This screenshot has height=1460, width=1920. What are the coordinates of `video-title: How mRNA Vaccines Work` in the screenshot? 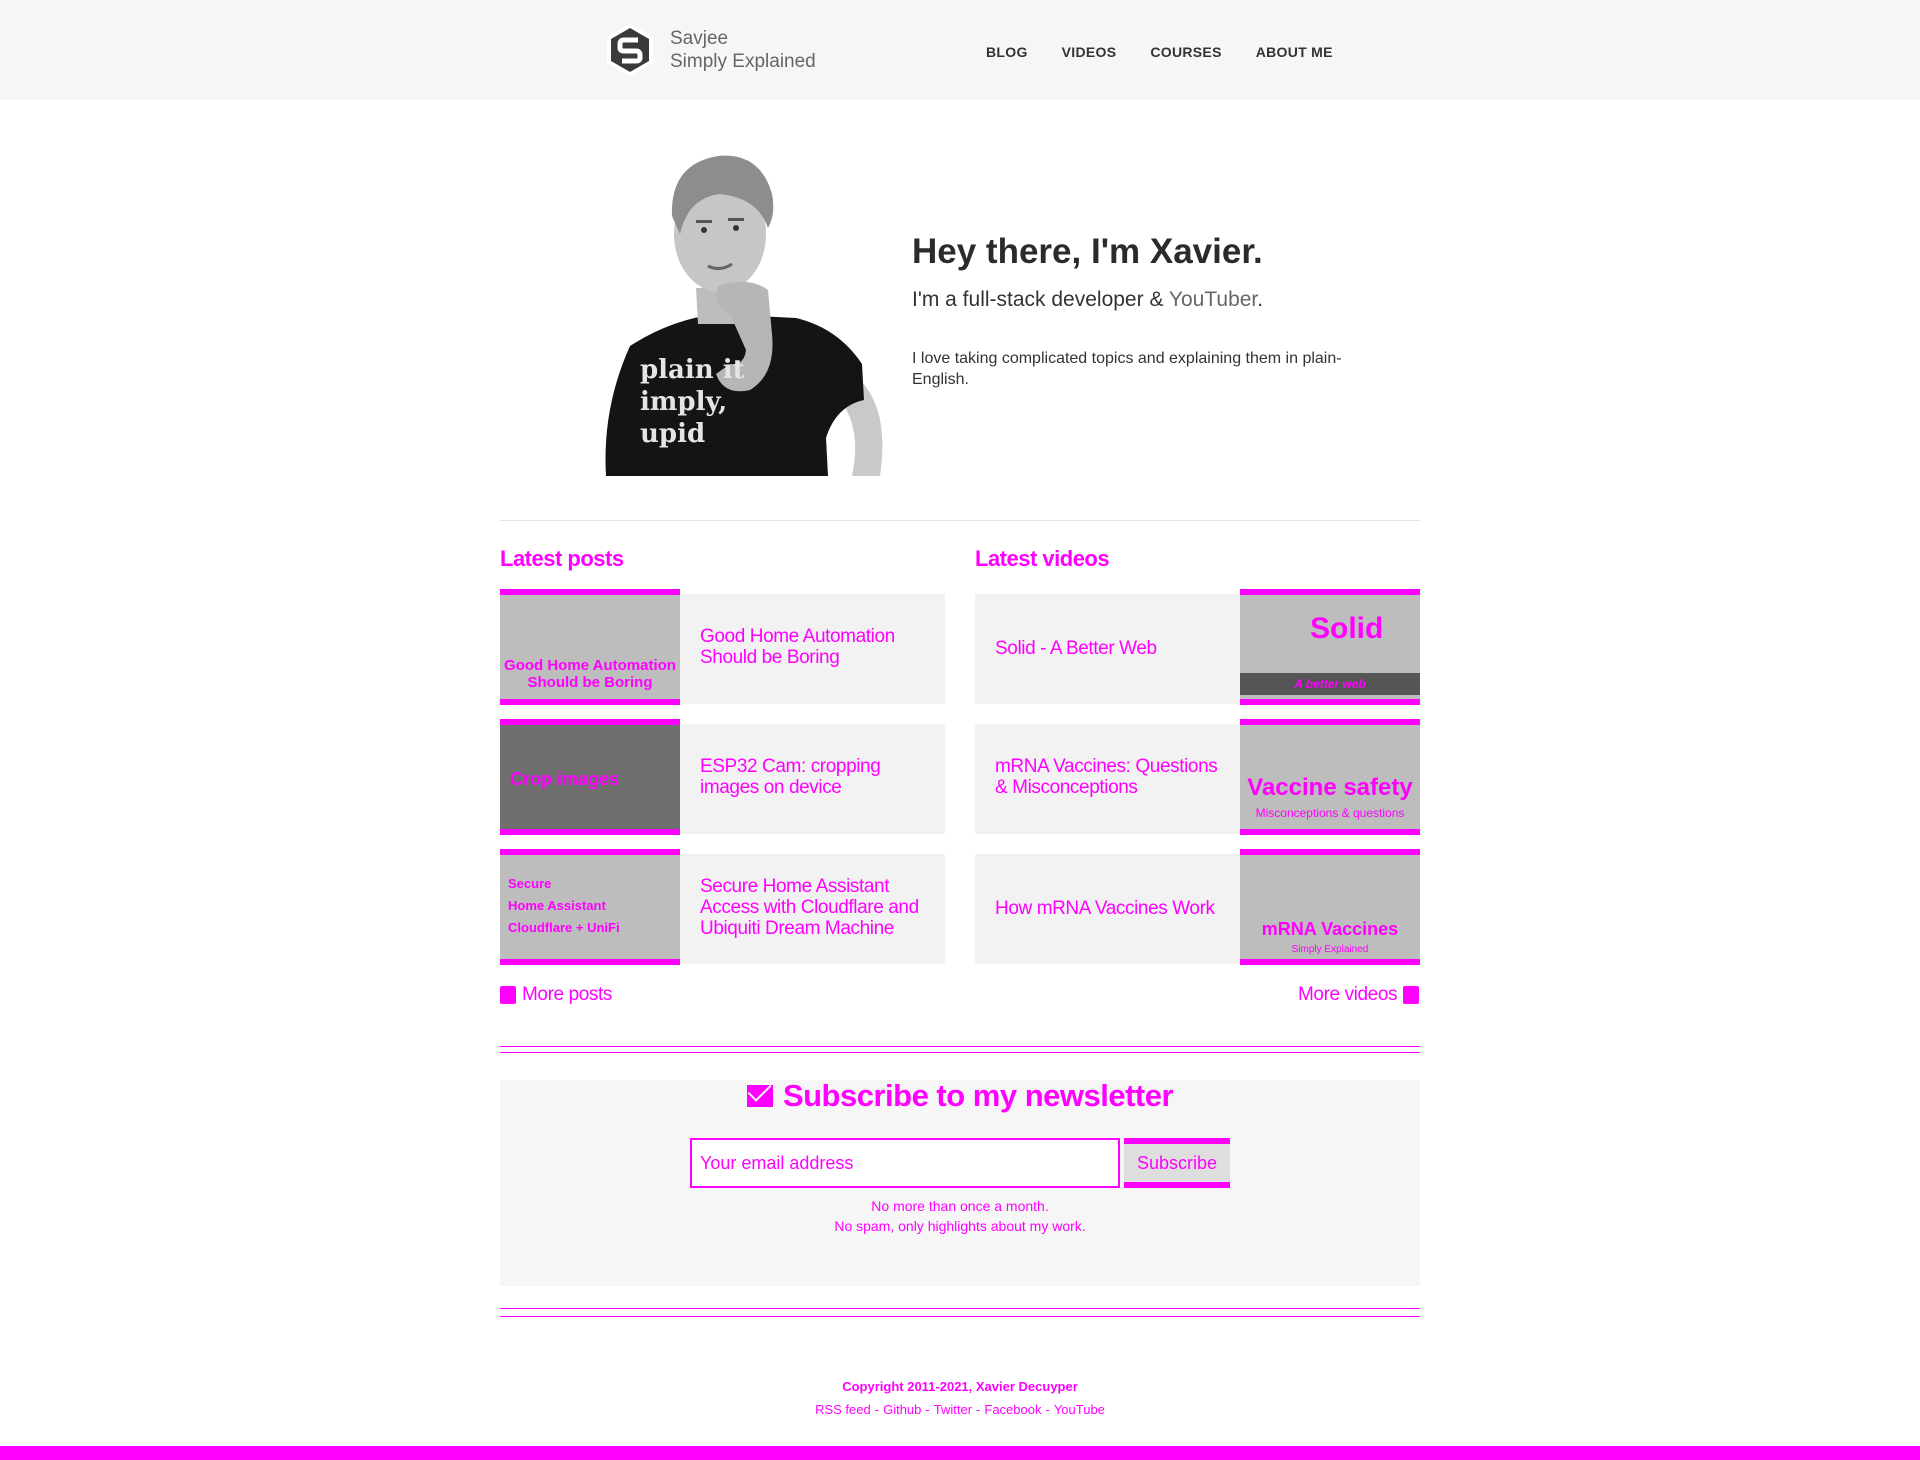 It's located at (1110, 908).